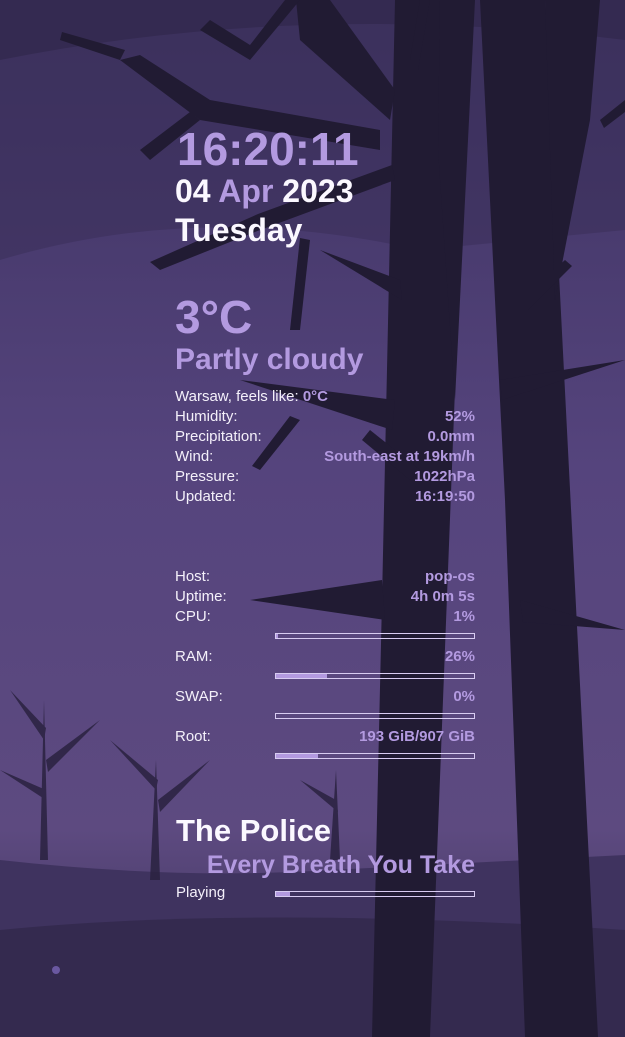 The width and height of the screenshot is (625, 1037). I want to click on weather-pressure-row: Pressure: 1022hPa, so click(325, 477).